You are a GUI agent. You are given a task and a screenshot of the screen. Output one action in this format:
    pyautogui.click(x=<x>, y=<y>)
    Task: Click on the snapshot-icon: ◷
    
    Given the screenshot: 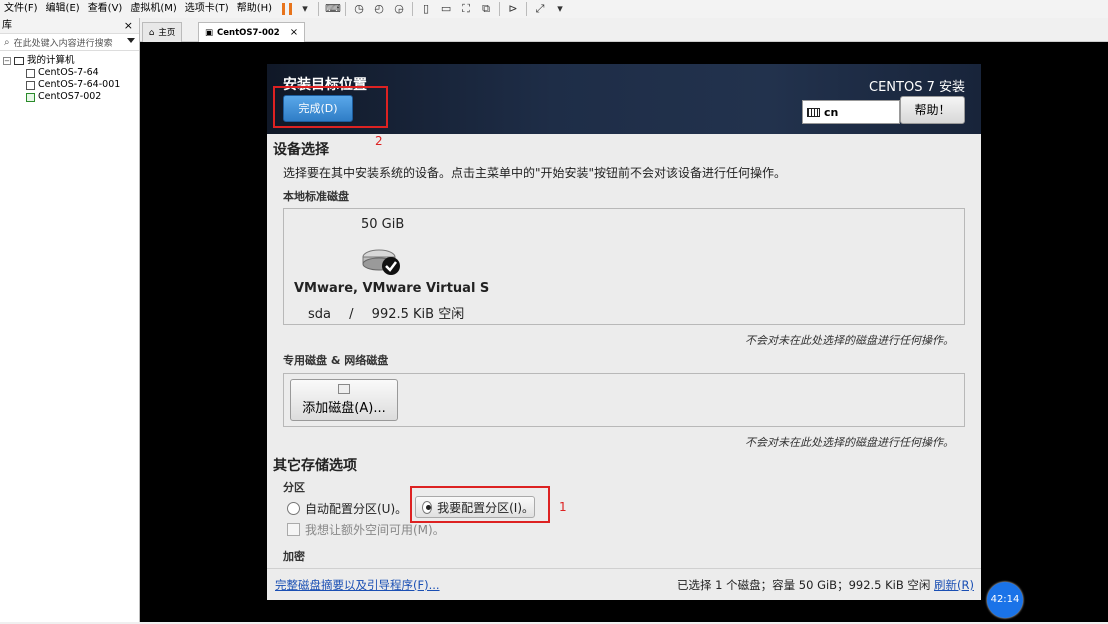 What is the action you would take?
    pyautogui.click(x=359, y=9)
    